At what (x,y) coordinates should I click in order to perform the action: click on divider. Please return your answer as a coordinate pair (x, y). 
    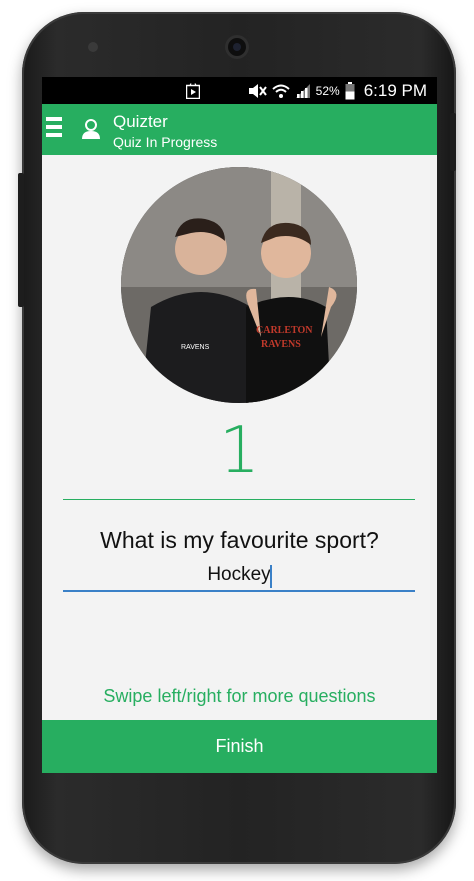
    Looking at the image, I should click on (239, 499).